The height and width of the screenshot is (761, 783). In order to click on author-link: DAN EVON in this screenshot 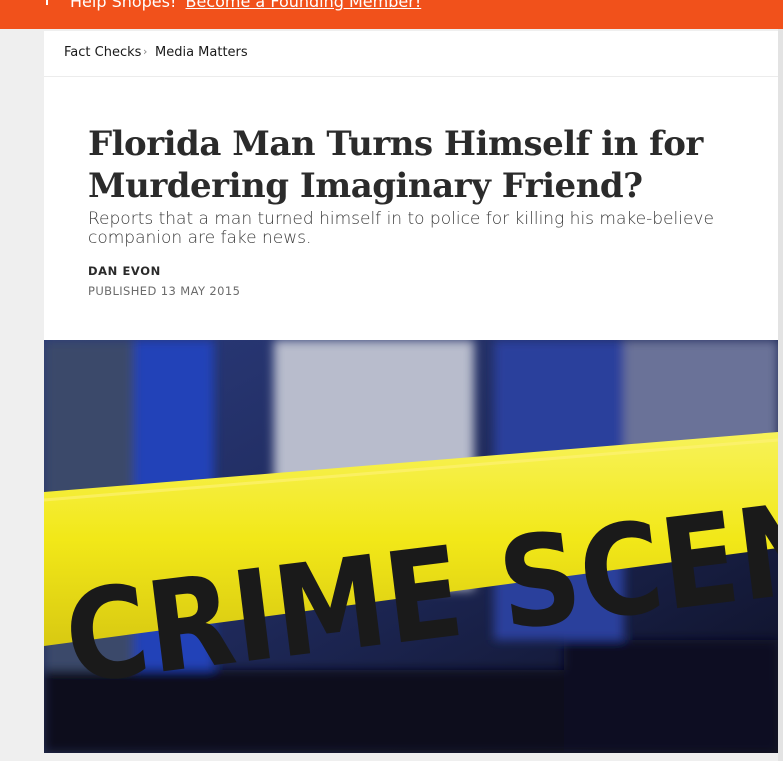, I will do `click(124, 271)`.